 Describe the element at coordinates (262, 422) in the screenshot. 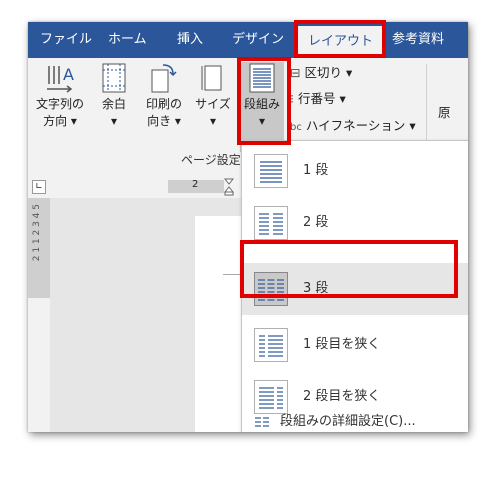

I see `columns-settings-icon` at that location.